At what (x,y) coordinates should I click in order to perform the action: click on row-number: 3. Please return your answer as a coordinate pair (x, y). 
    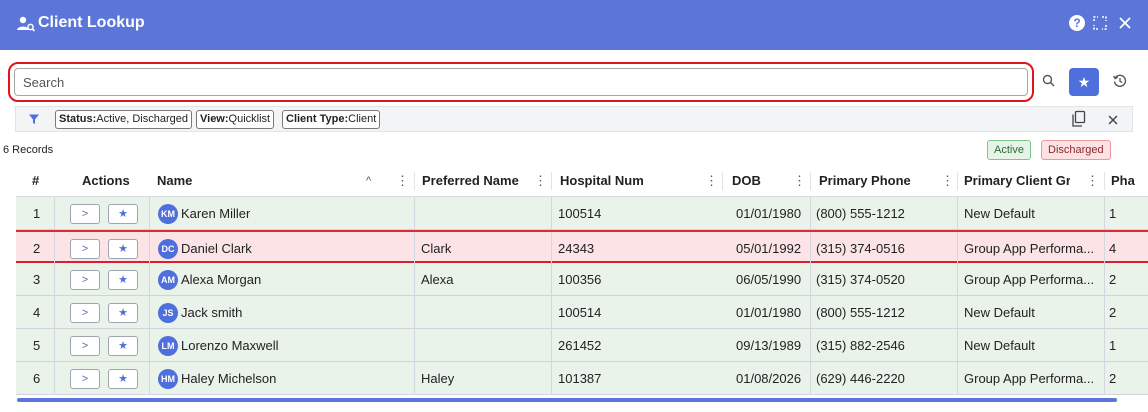
    Looking at the image, I should click on (37, 279).